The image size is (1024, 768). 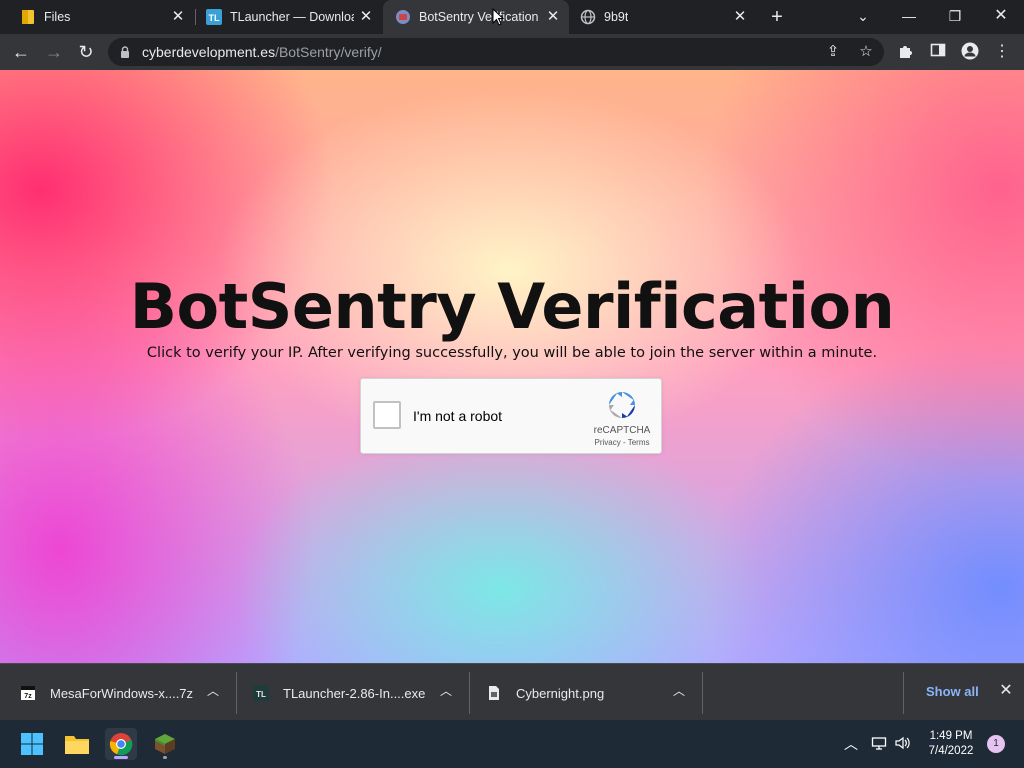 What do you see at coordinates (387, 415) in the screenshot?
I see `recaptcha-checkbox` at bounding box center [387, 415].